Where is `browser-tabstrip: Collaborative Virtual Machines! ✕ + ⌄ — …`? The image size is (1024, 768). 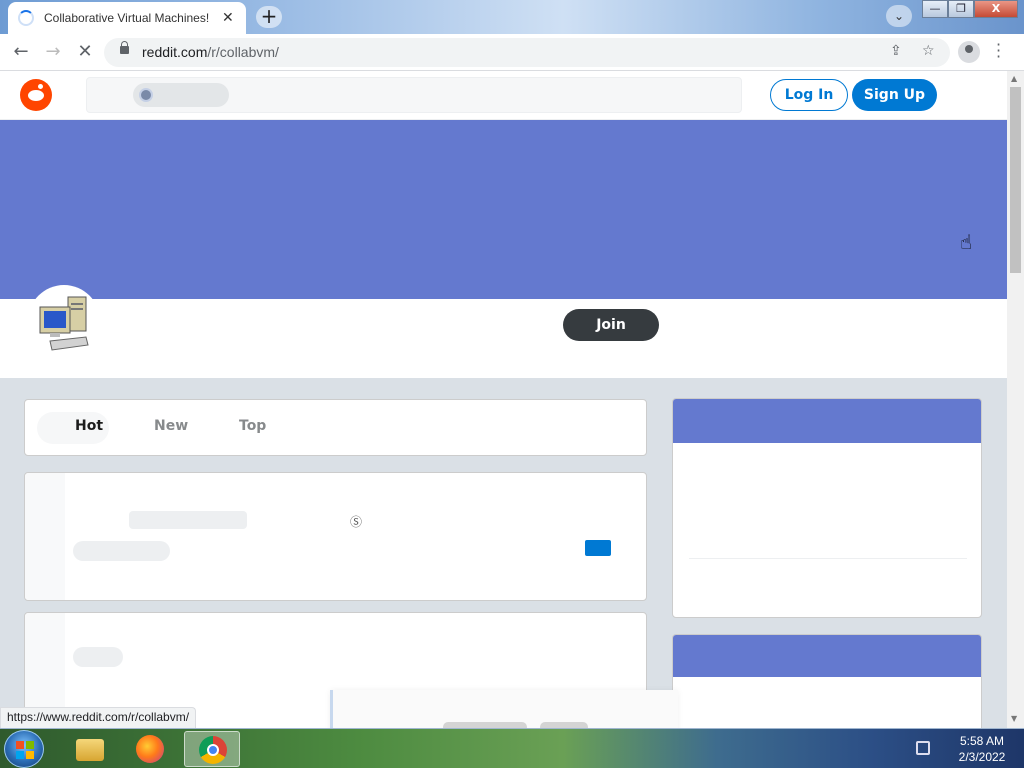
browser-tabstrip: Collaborative Virtual Machines! ✕ + ⌄ — … is located at coordinates (512, 17).